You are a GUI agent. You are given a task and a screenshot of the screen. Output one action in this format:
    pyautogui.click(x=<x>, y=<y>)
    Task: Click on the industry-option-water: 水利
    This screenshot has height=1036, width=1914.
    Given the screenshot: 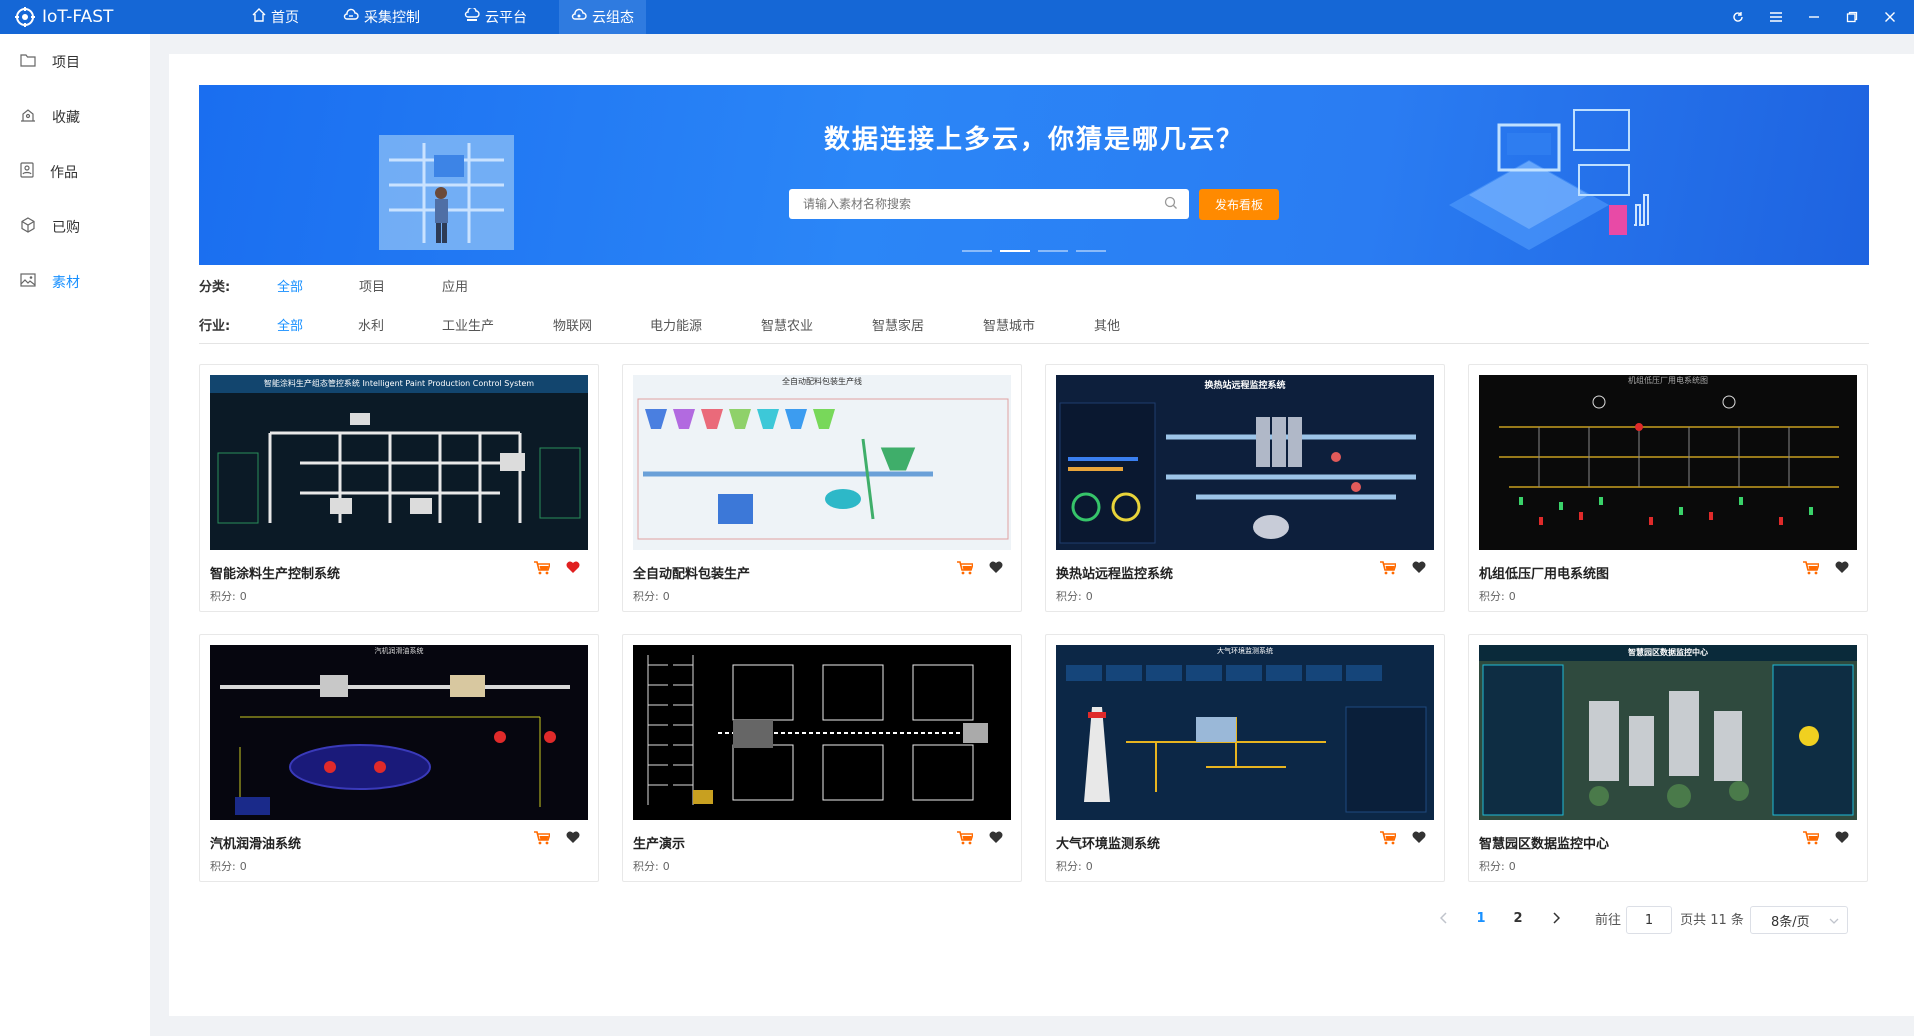 What is the action you would take?
    pyautogui.click(x=400, y=324)
    